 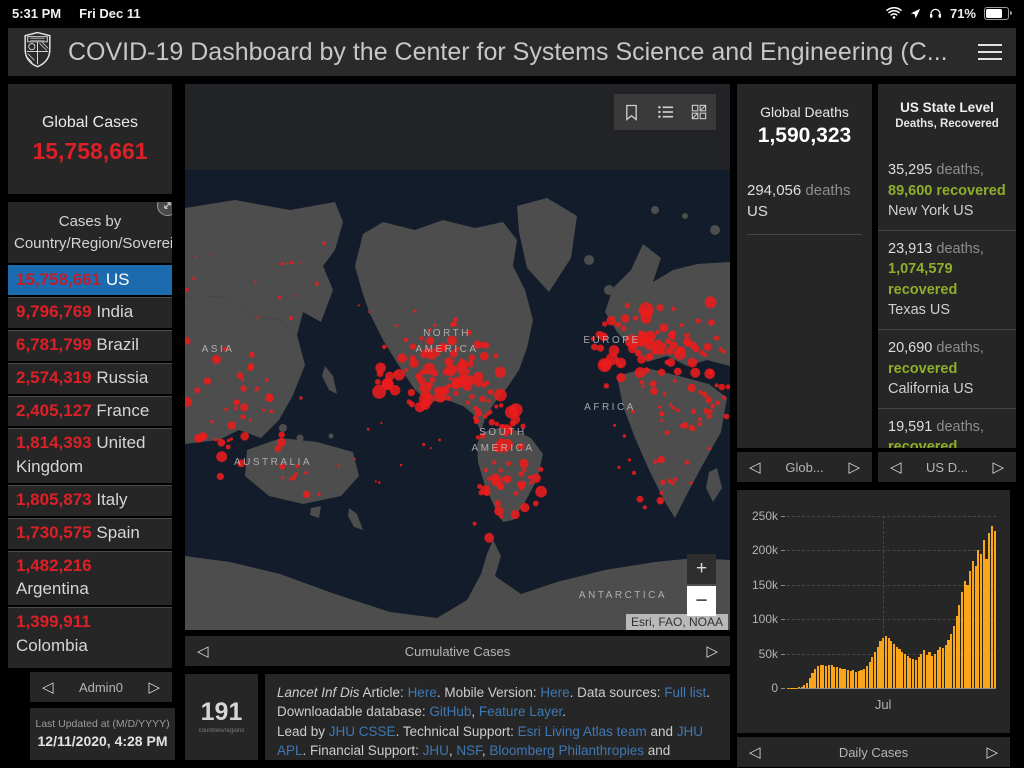 What do you see at coordinates (273, 462) in the screenshot?
I see `continent-label: AUSTRALIA` at bounding box center [273, 462].